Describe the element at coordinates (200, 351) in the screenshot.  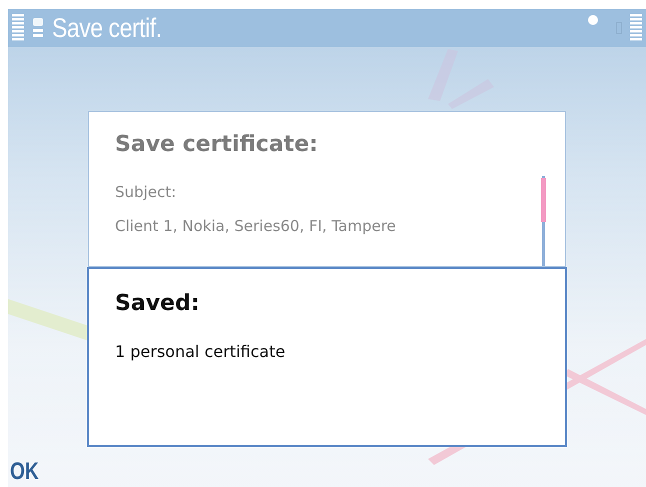
I see `note-message: 1 personal certificate` at that location.